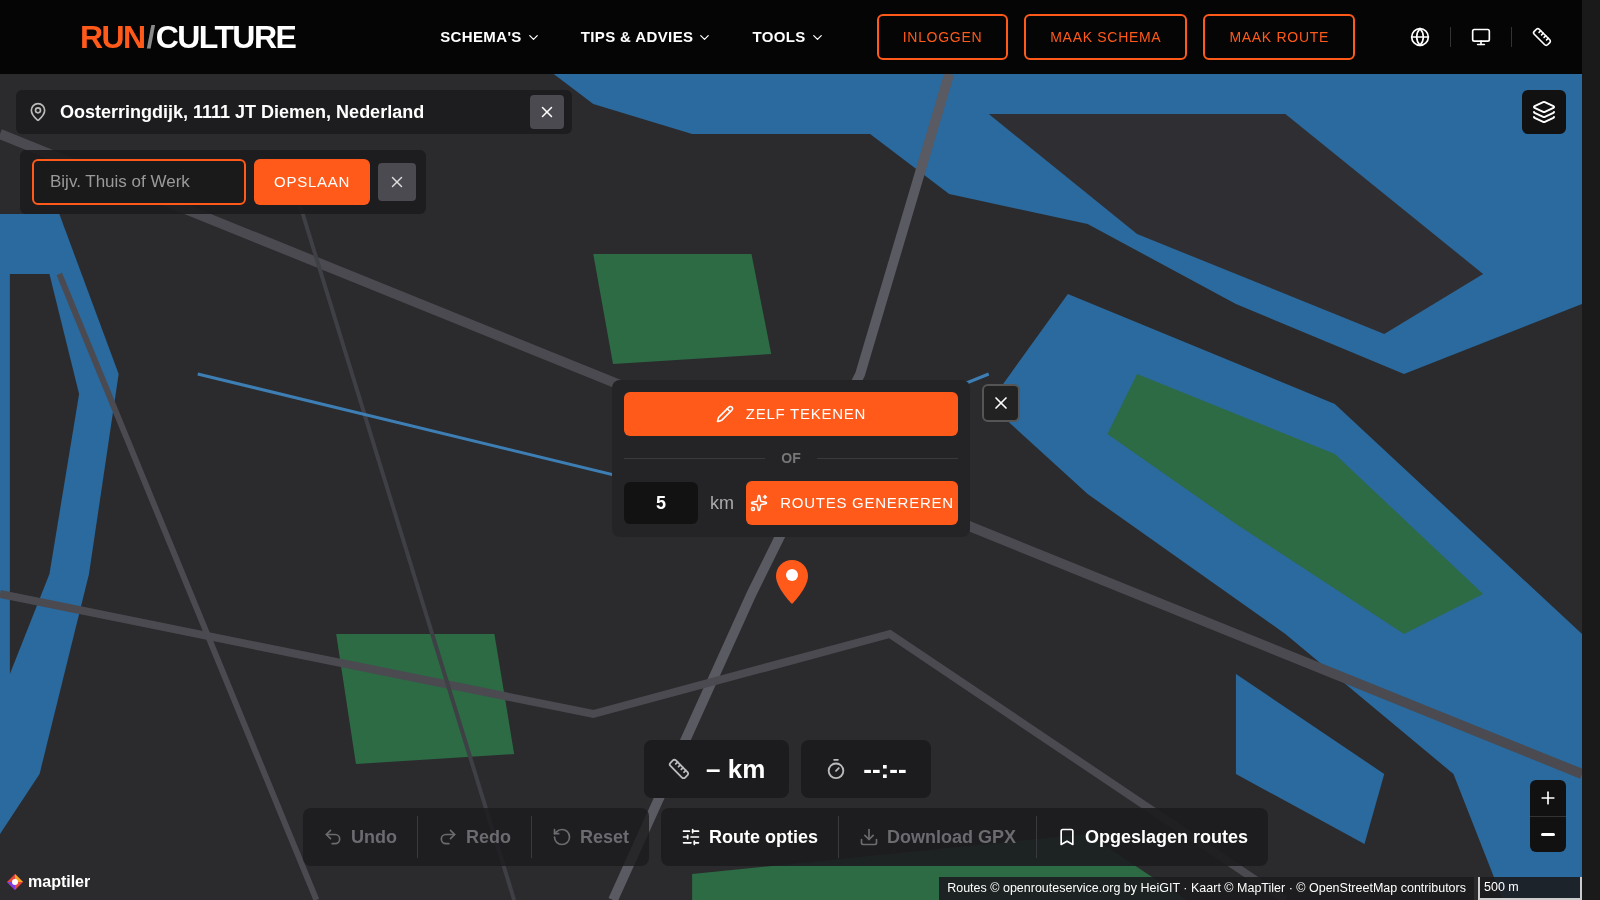 The image size is (1600, 900). I want to click on layers-button, so click(1544, 112).